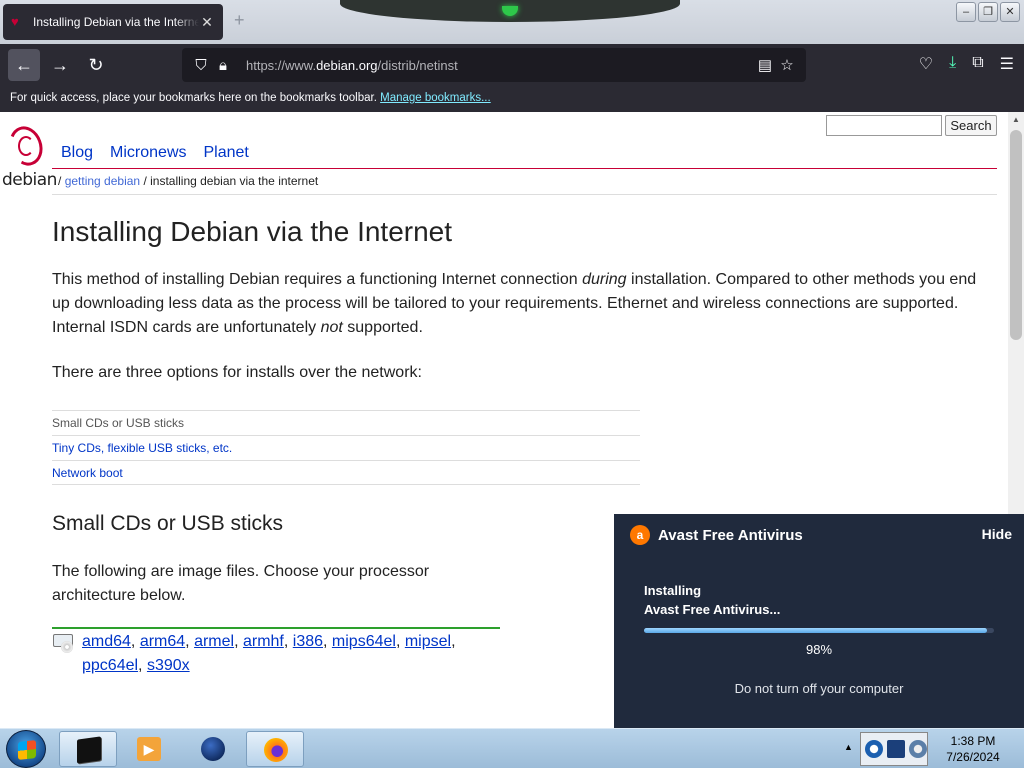 Image resolution: width=1024 pixels, height=768 pixels. What do you see at coordinates (87, 473) in the screenshot?
I see `toc-link-network-boot: Network boot` at bounding box center [87, 473].